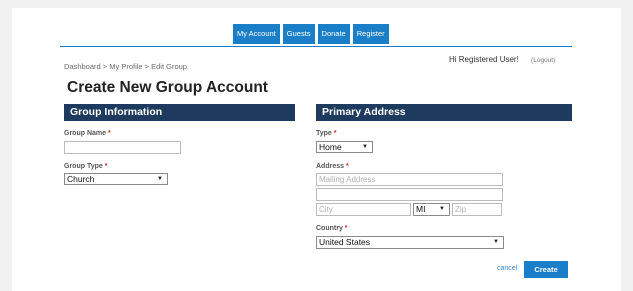 The image size is (633, 291). Describe the element at coordinates (122, 147) in the screenshot. I see `group-name-input` at that location.